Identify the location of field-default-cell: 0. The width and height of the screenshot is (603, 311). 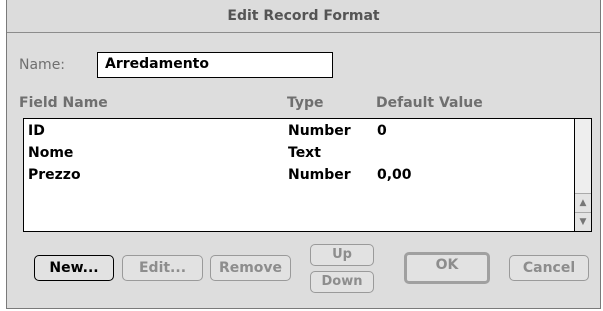
(382, 131).